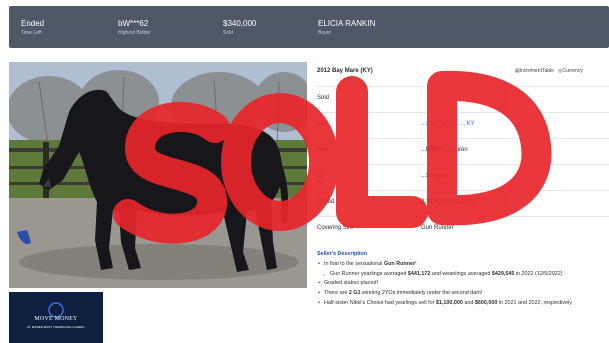 The image size is (609, 343). What do you see at coordinates (463, 176) in the screenshot?
I see `detail-row-consignor: Co ...s, Agent` at bounding box center [463, 176].